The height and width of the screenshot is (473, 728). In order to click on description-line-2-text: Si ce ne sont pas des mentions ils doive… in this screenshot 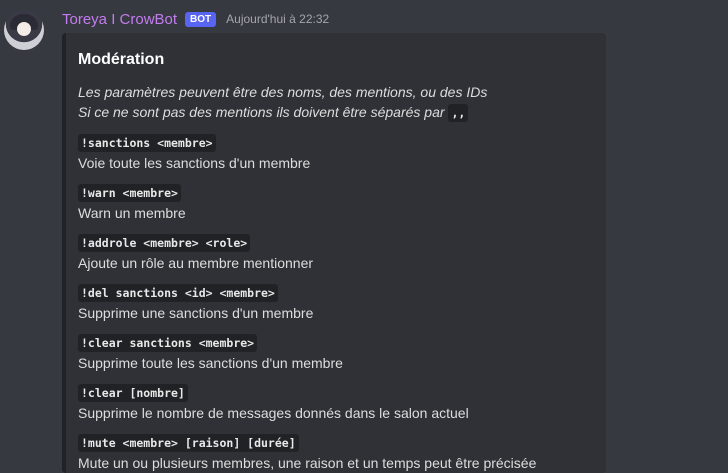, I will do `click(261, 112)`.